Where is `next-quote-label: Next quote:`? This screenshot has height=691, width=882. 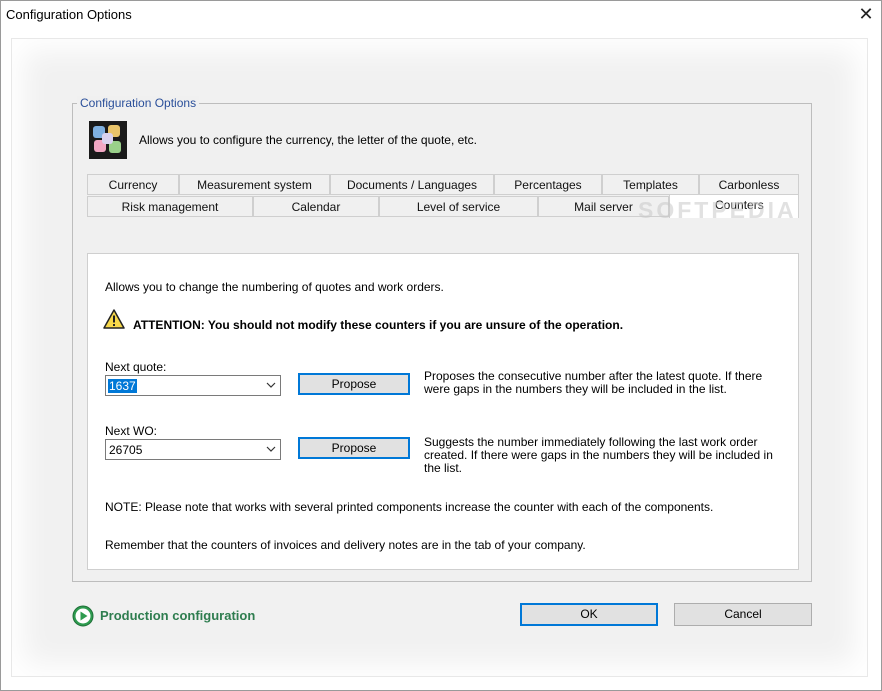 next-quote-label: Next quote: is located at coordinates (136, 367).